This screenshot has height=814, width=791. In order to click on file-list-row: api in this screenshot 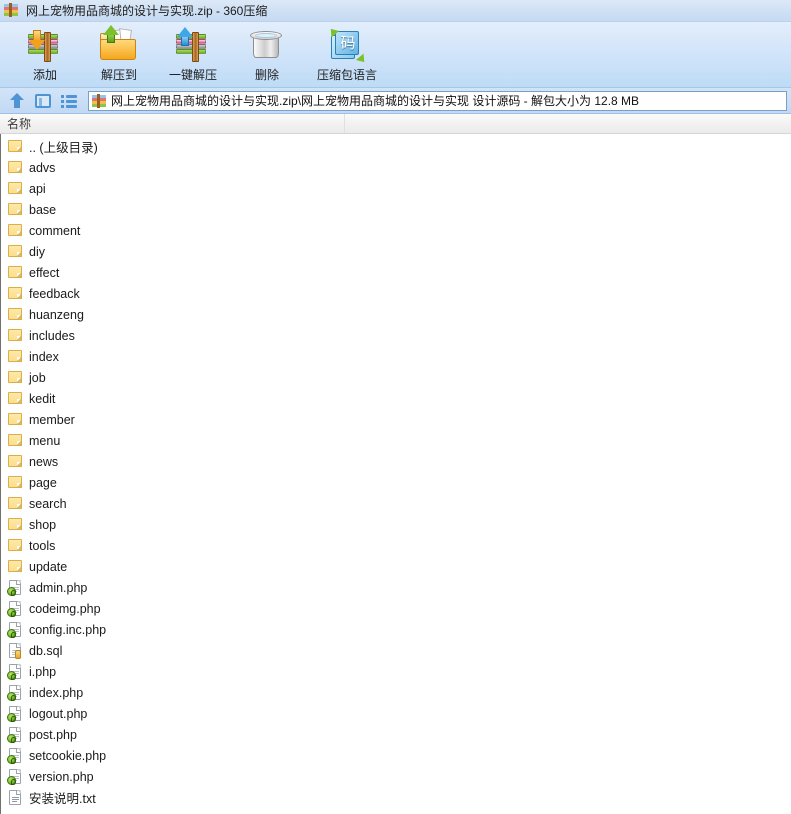, I will do `click(396, 188)`.